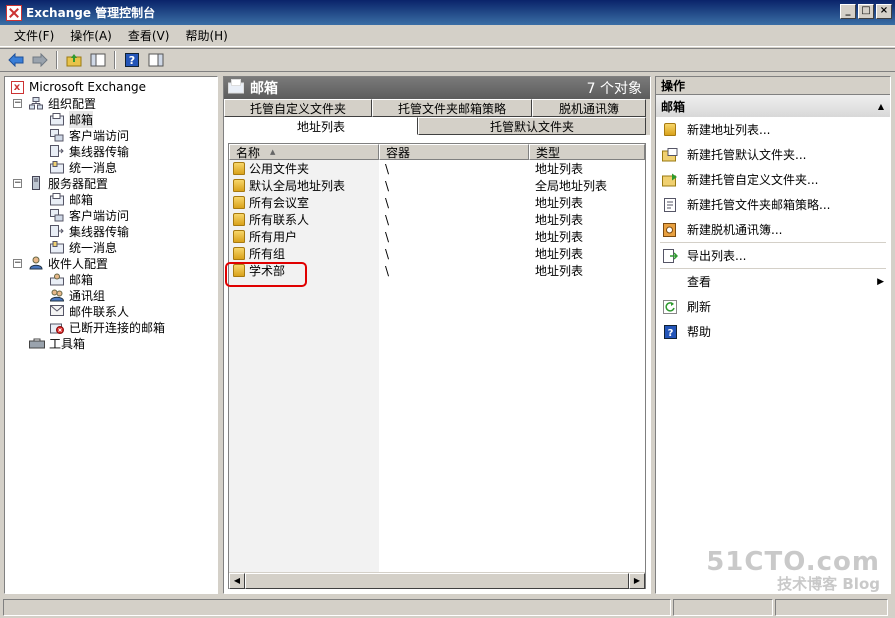  Describe the element at coordinates (113, 295) in the screenshot. I see `tree-item-distribution-group: 通讯组` at that location.